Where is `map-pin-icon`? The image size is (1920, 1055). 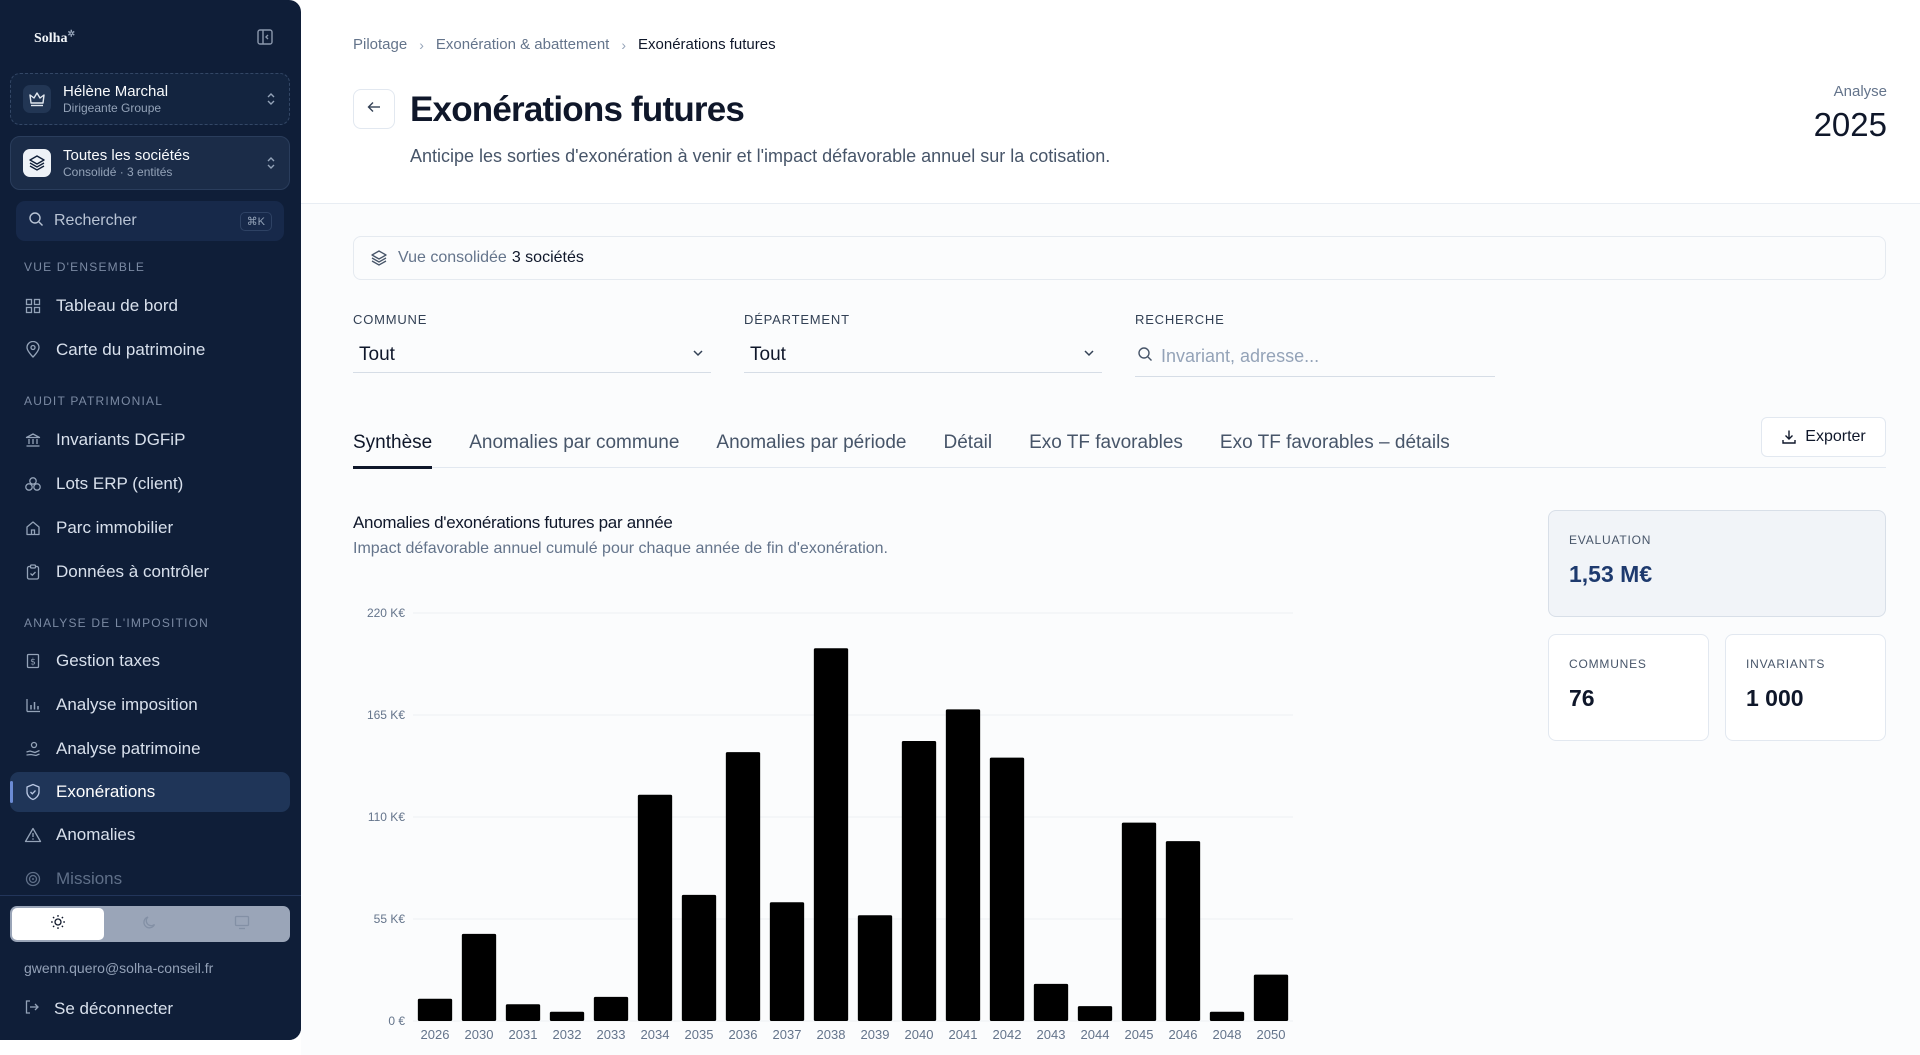 map-pin-icon is located at coordinates (33, 350).